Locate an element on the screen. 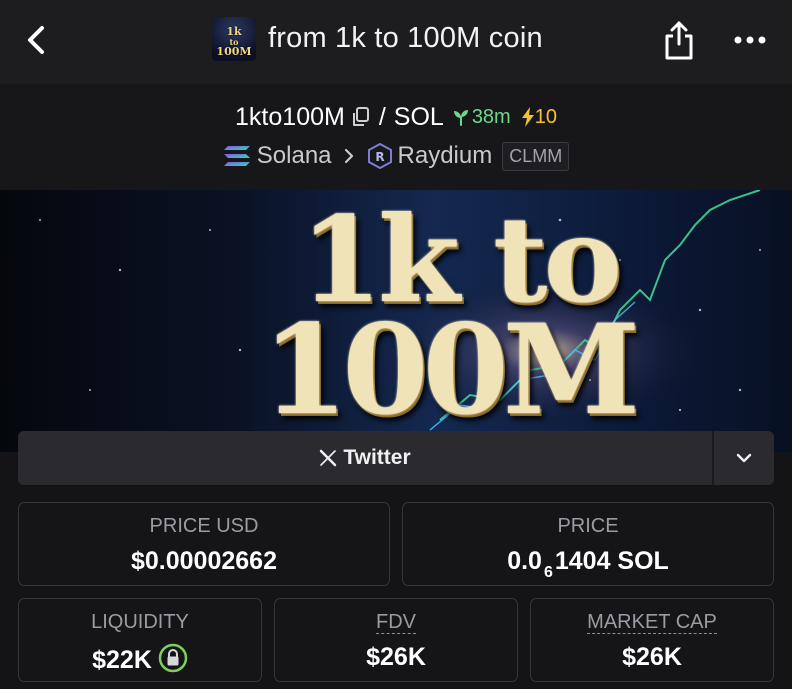 This screenshot has height=689, width=792. twitter-button: Twitter is located at coordinates (365, 458).